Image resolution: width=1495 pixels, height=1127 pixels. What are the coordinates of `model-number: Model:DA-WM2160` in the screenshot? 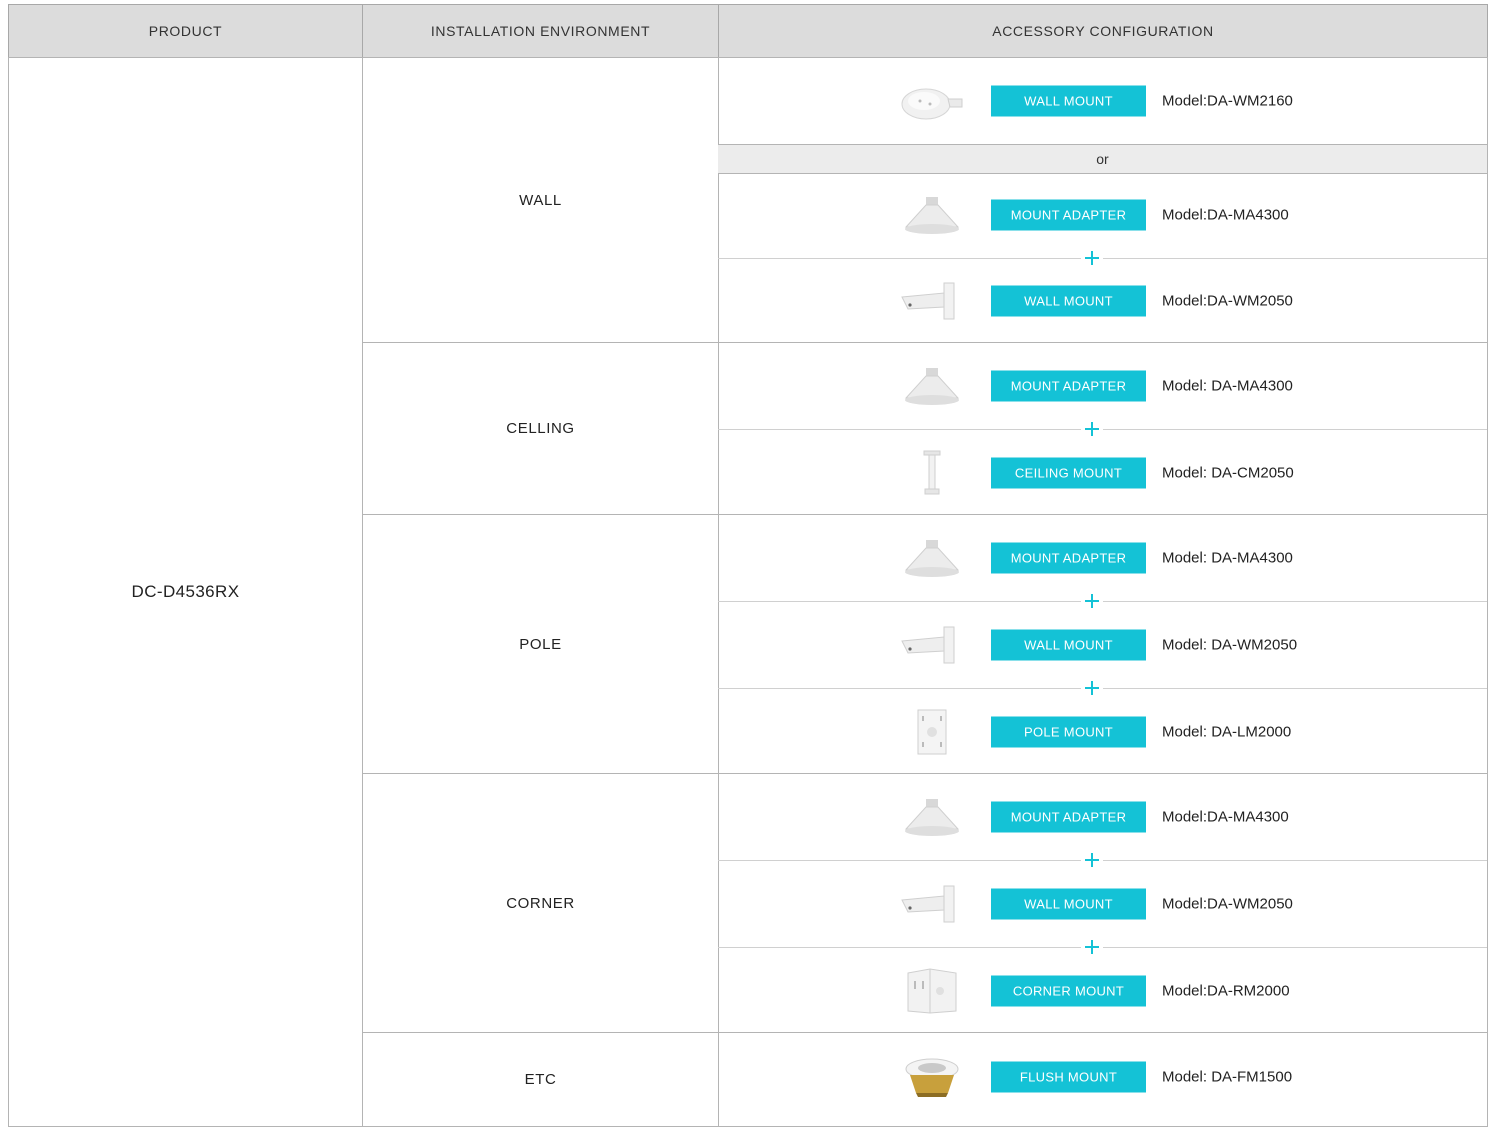 It's located at (1227, 101).